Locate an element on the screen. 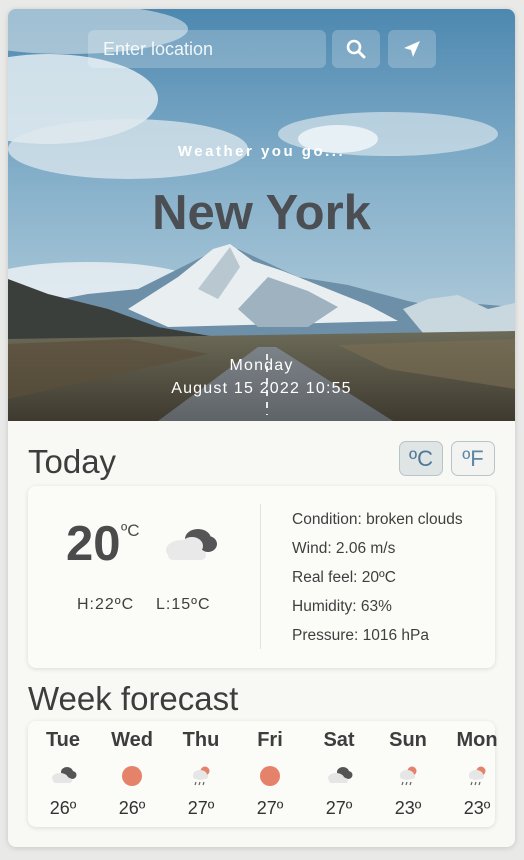 The image size is (524, 860). city-name: New York is located at coordinates (261, 213).